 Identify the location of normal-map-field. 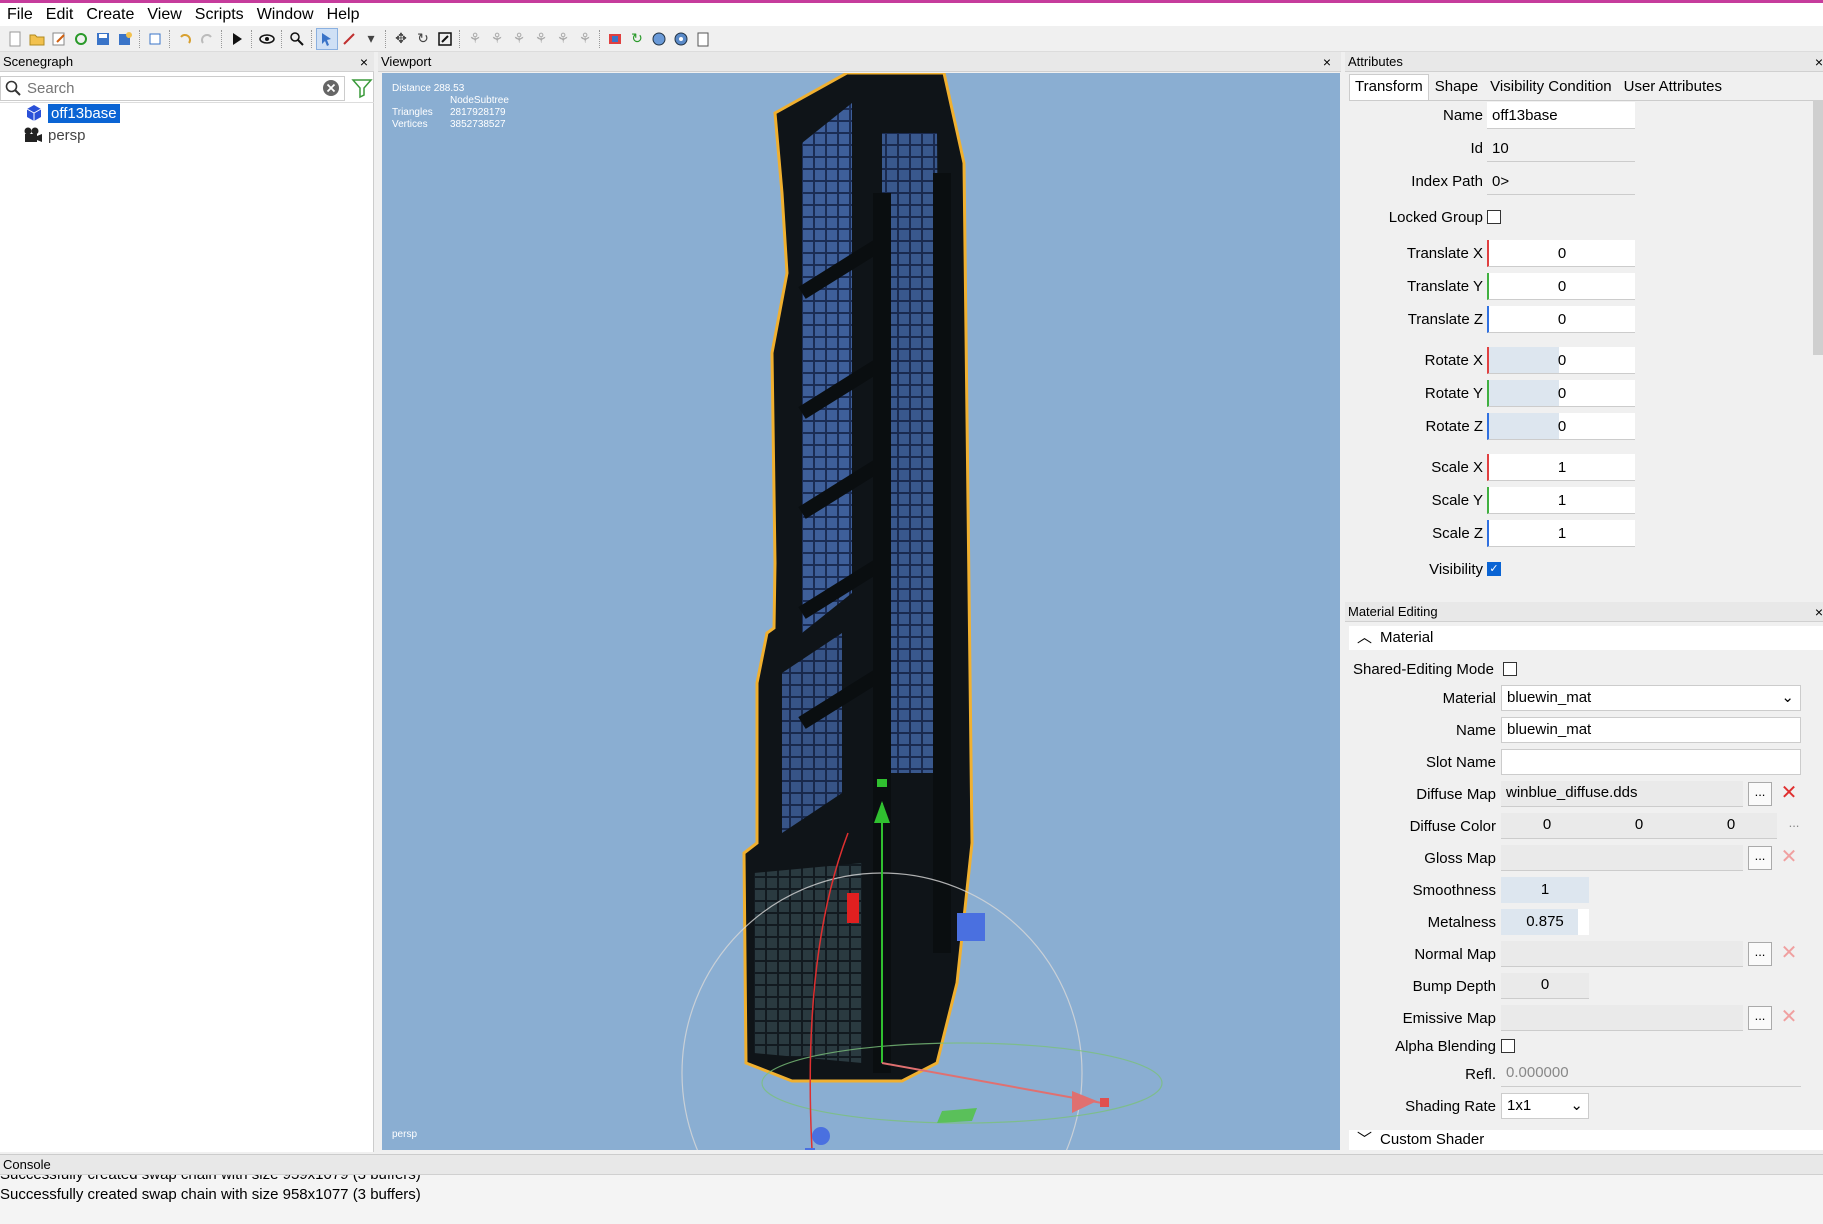
(1622, 954).